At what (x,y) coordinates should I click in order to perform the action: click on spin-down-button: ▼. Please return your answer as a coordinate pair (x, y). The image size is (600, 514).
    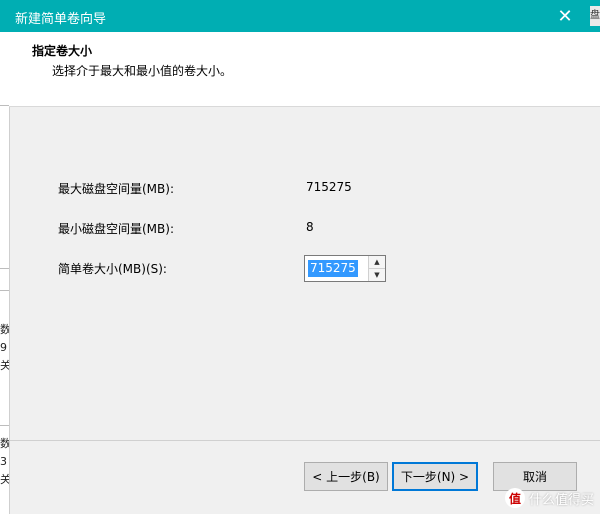
    Looking at the image, I should click on (377, 275).